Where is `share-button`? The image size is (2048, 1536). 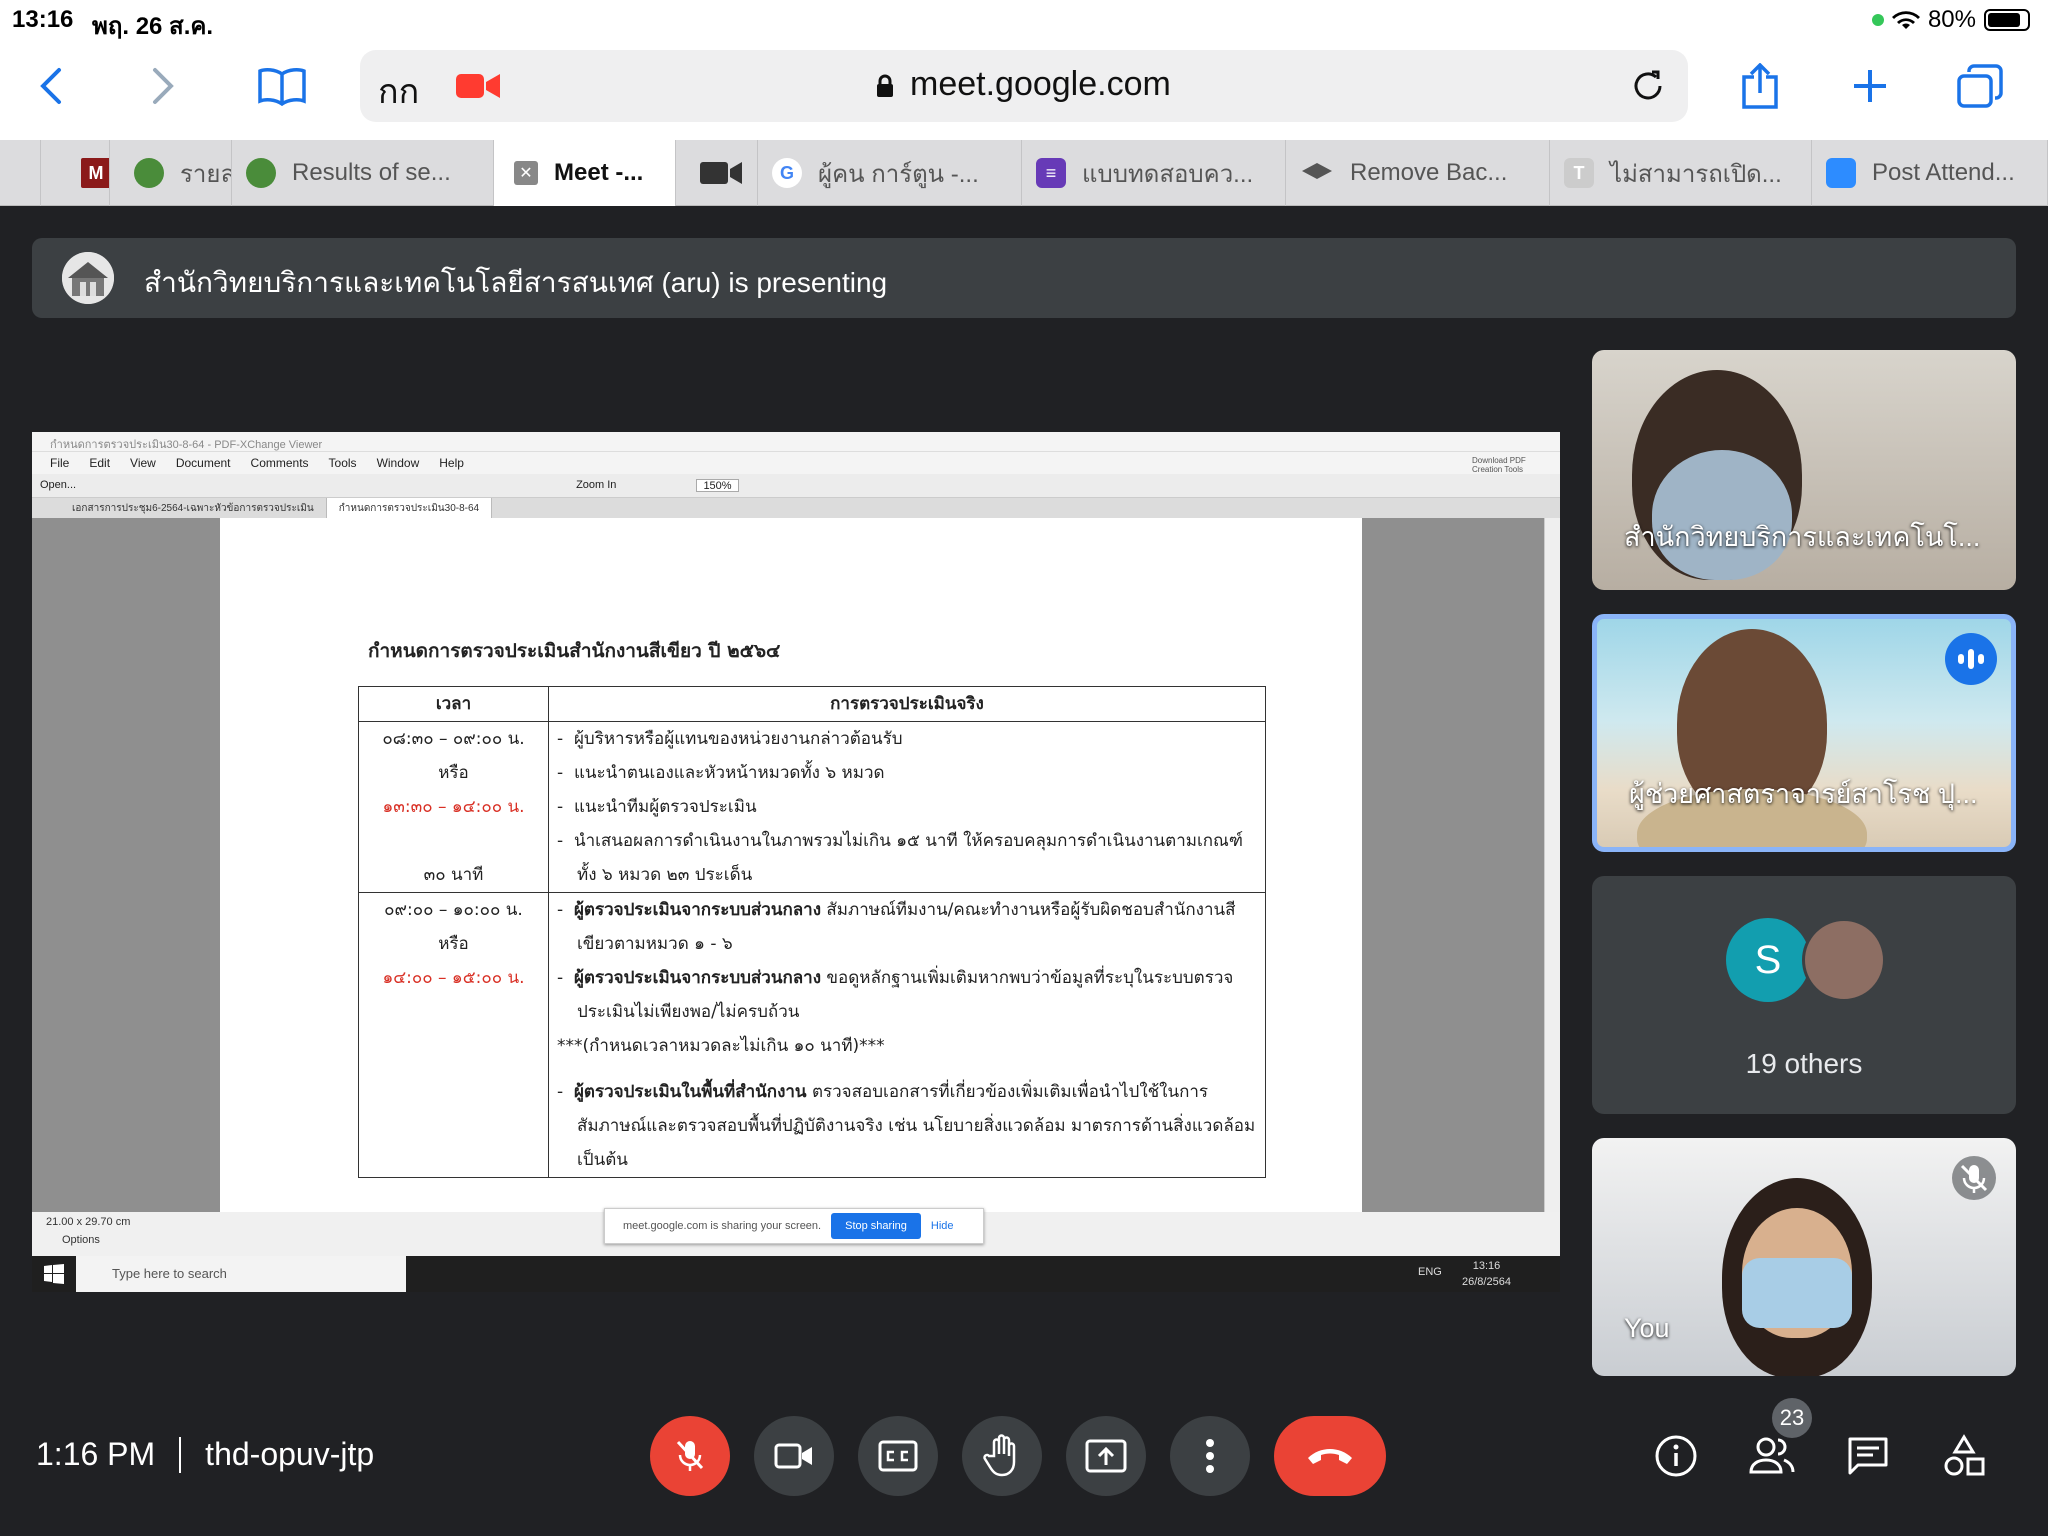
share-button is located at coordinates (1760, 86).